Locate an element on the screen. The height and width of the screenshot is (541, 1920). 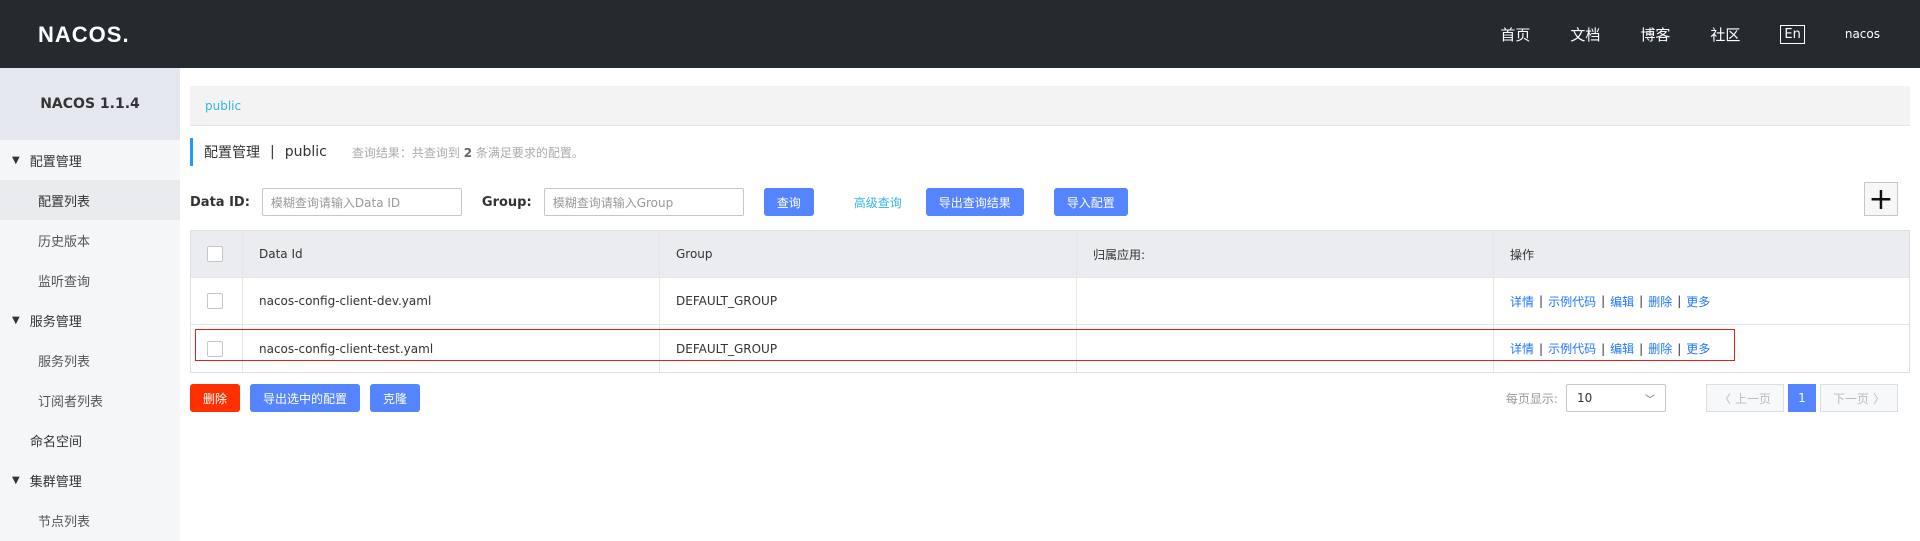
result-suffix: 条满足要求的配置。 is located at coordinates (529, 152).